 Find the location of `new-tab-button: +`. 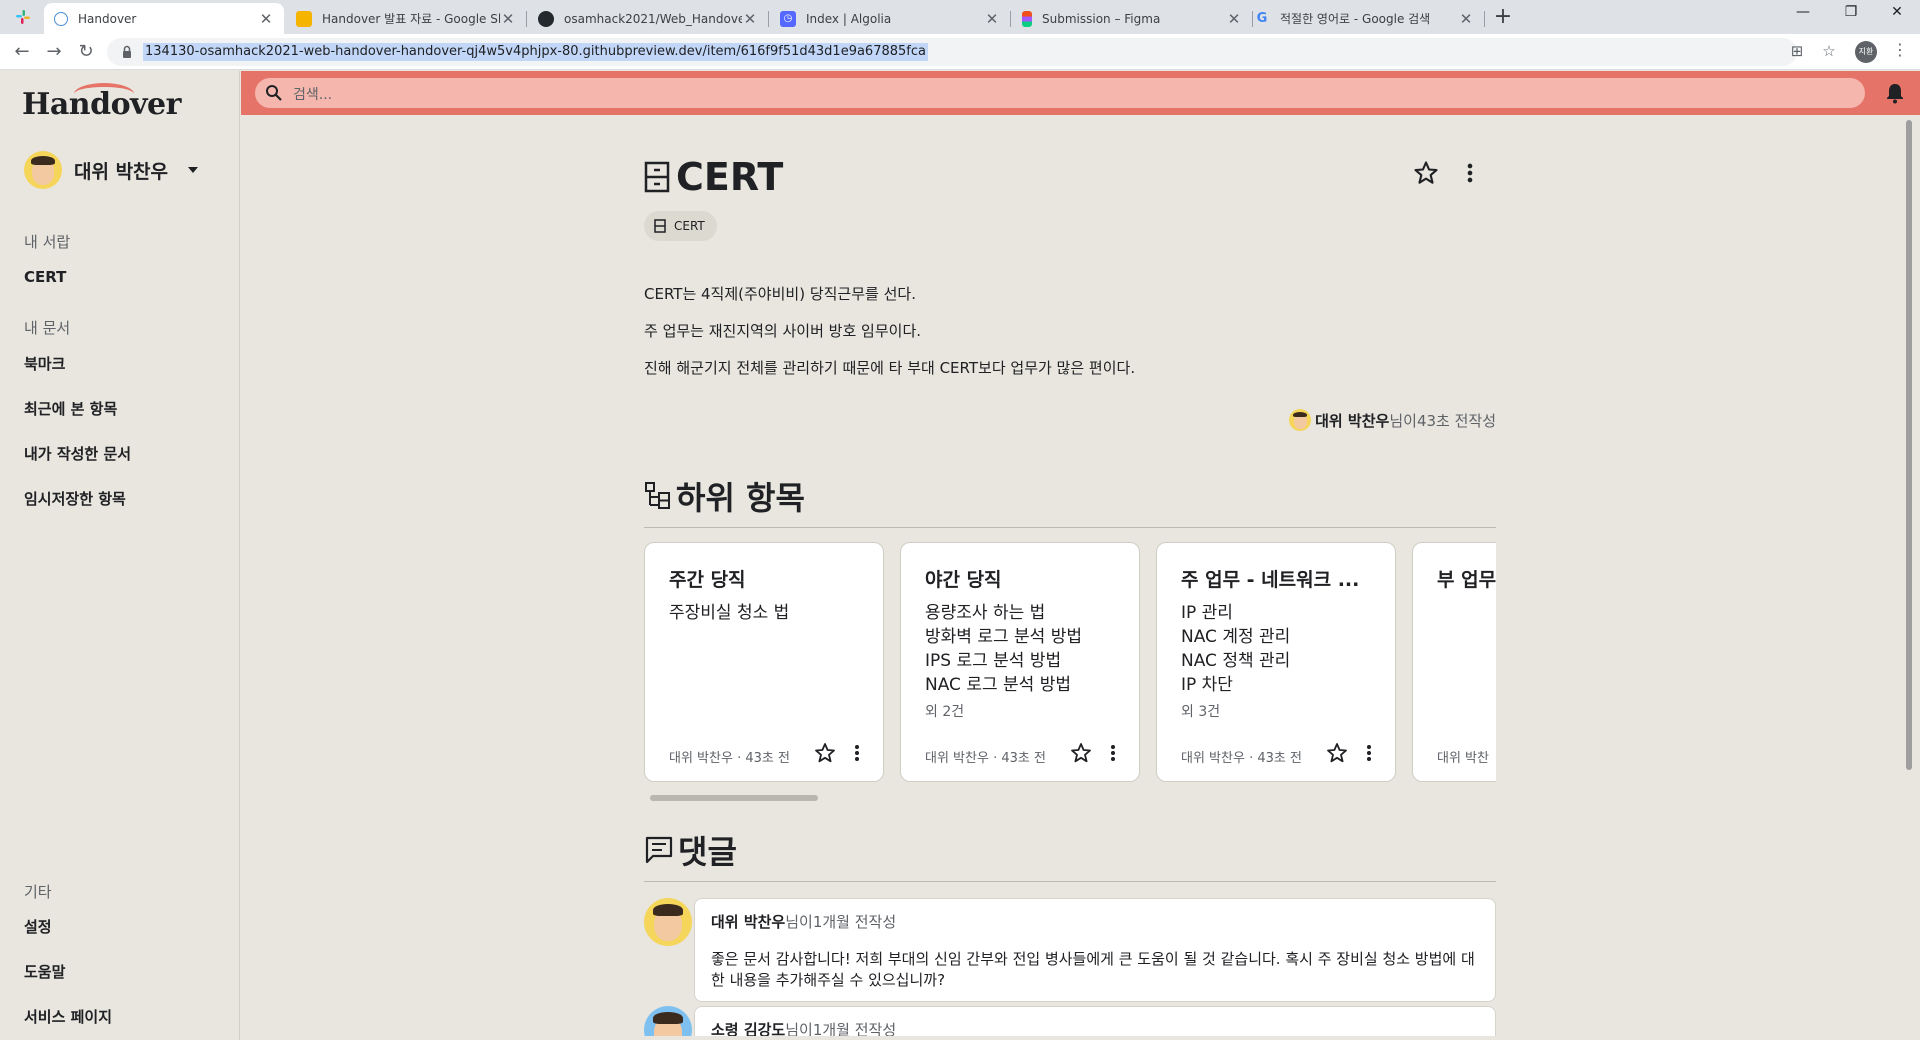

new-tab-button: + is located at coordinates (1503, 18).